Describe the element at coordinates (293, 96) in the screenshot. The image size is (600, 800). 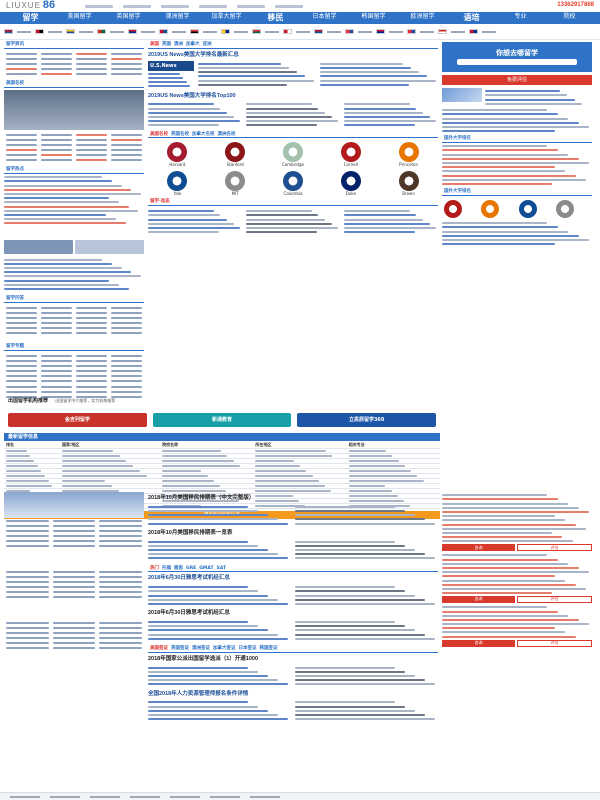
I see `headline-top100: 2019US News美国大学排名Top100` at that location.